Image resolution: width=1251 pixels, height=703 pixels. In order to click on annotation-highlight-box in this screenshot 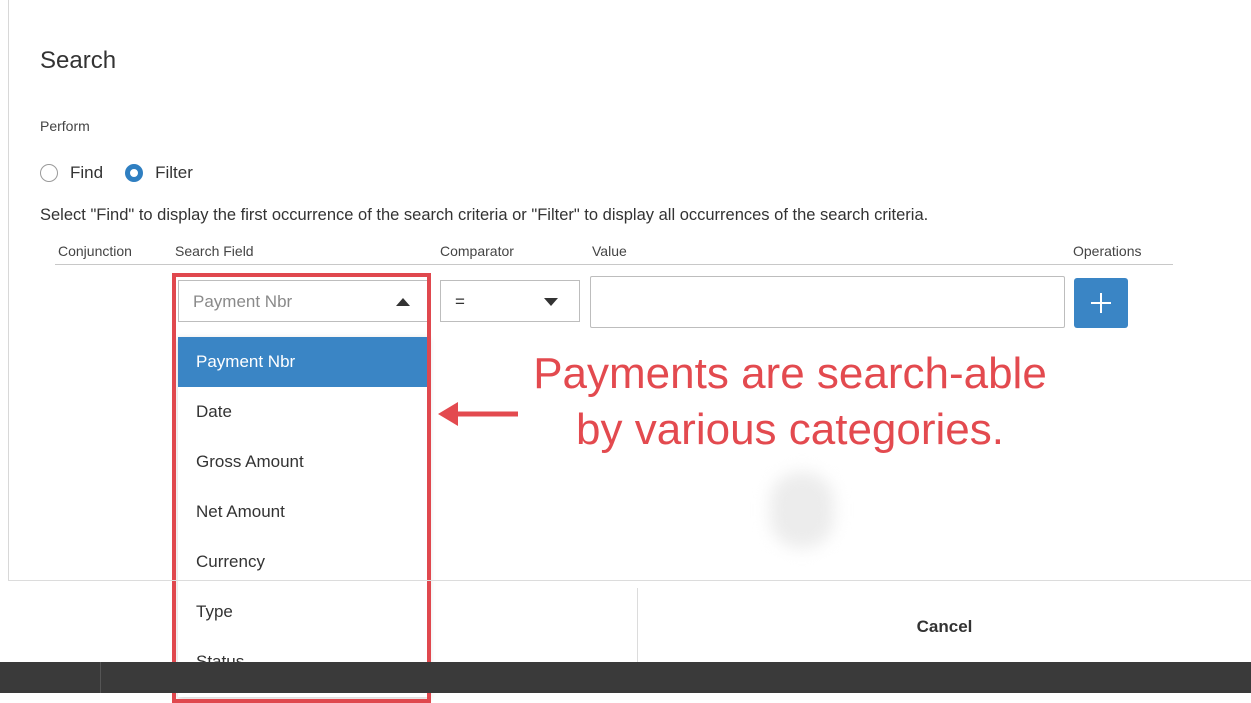, I will do `click(301, 488)`.